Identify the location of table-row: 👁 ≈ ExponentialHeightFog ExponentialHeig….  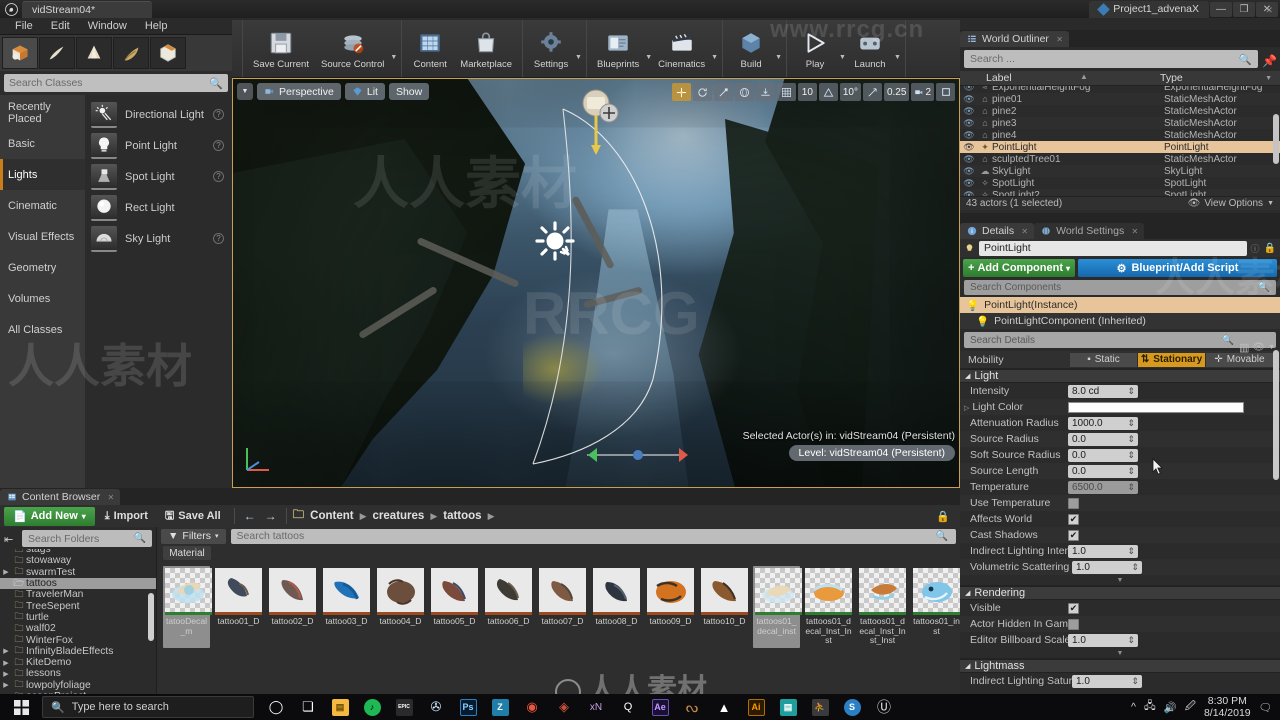
(1120, 89).